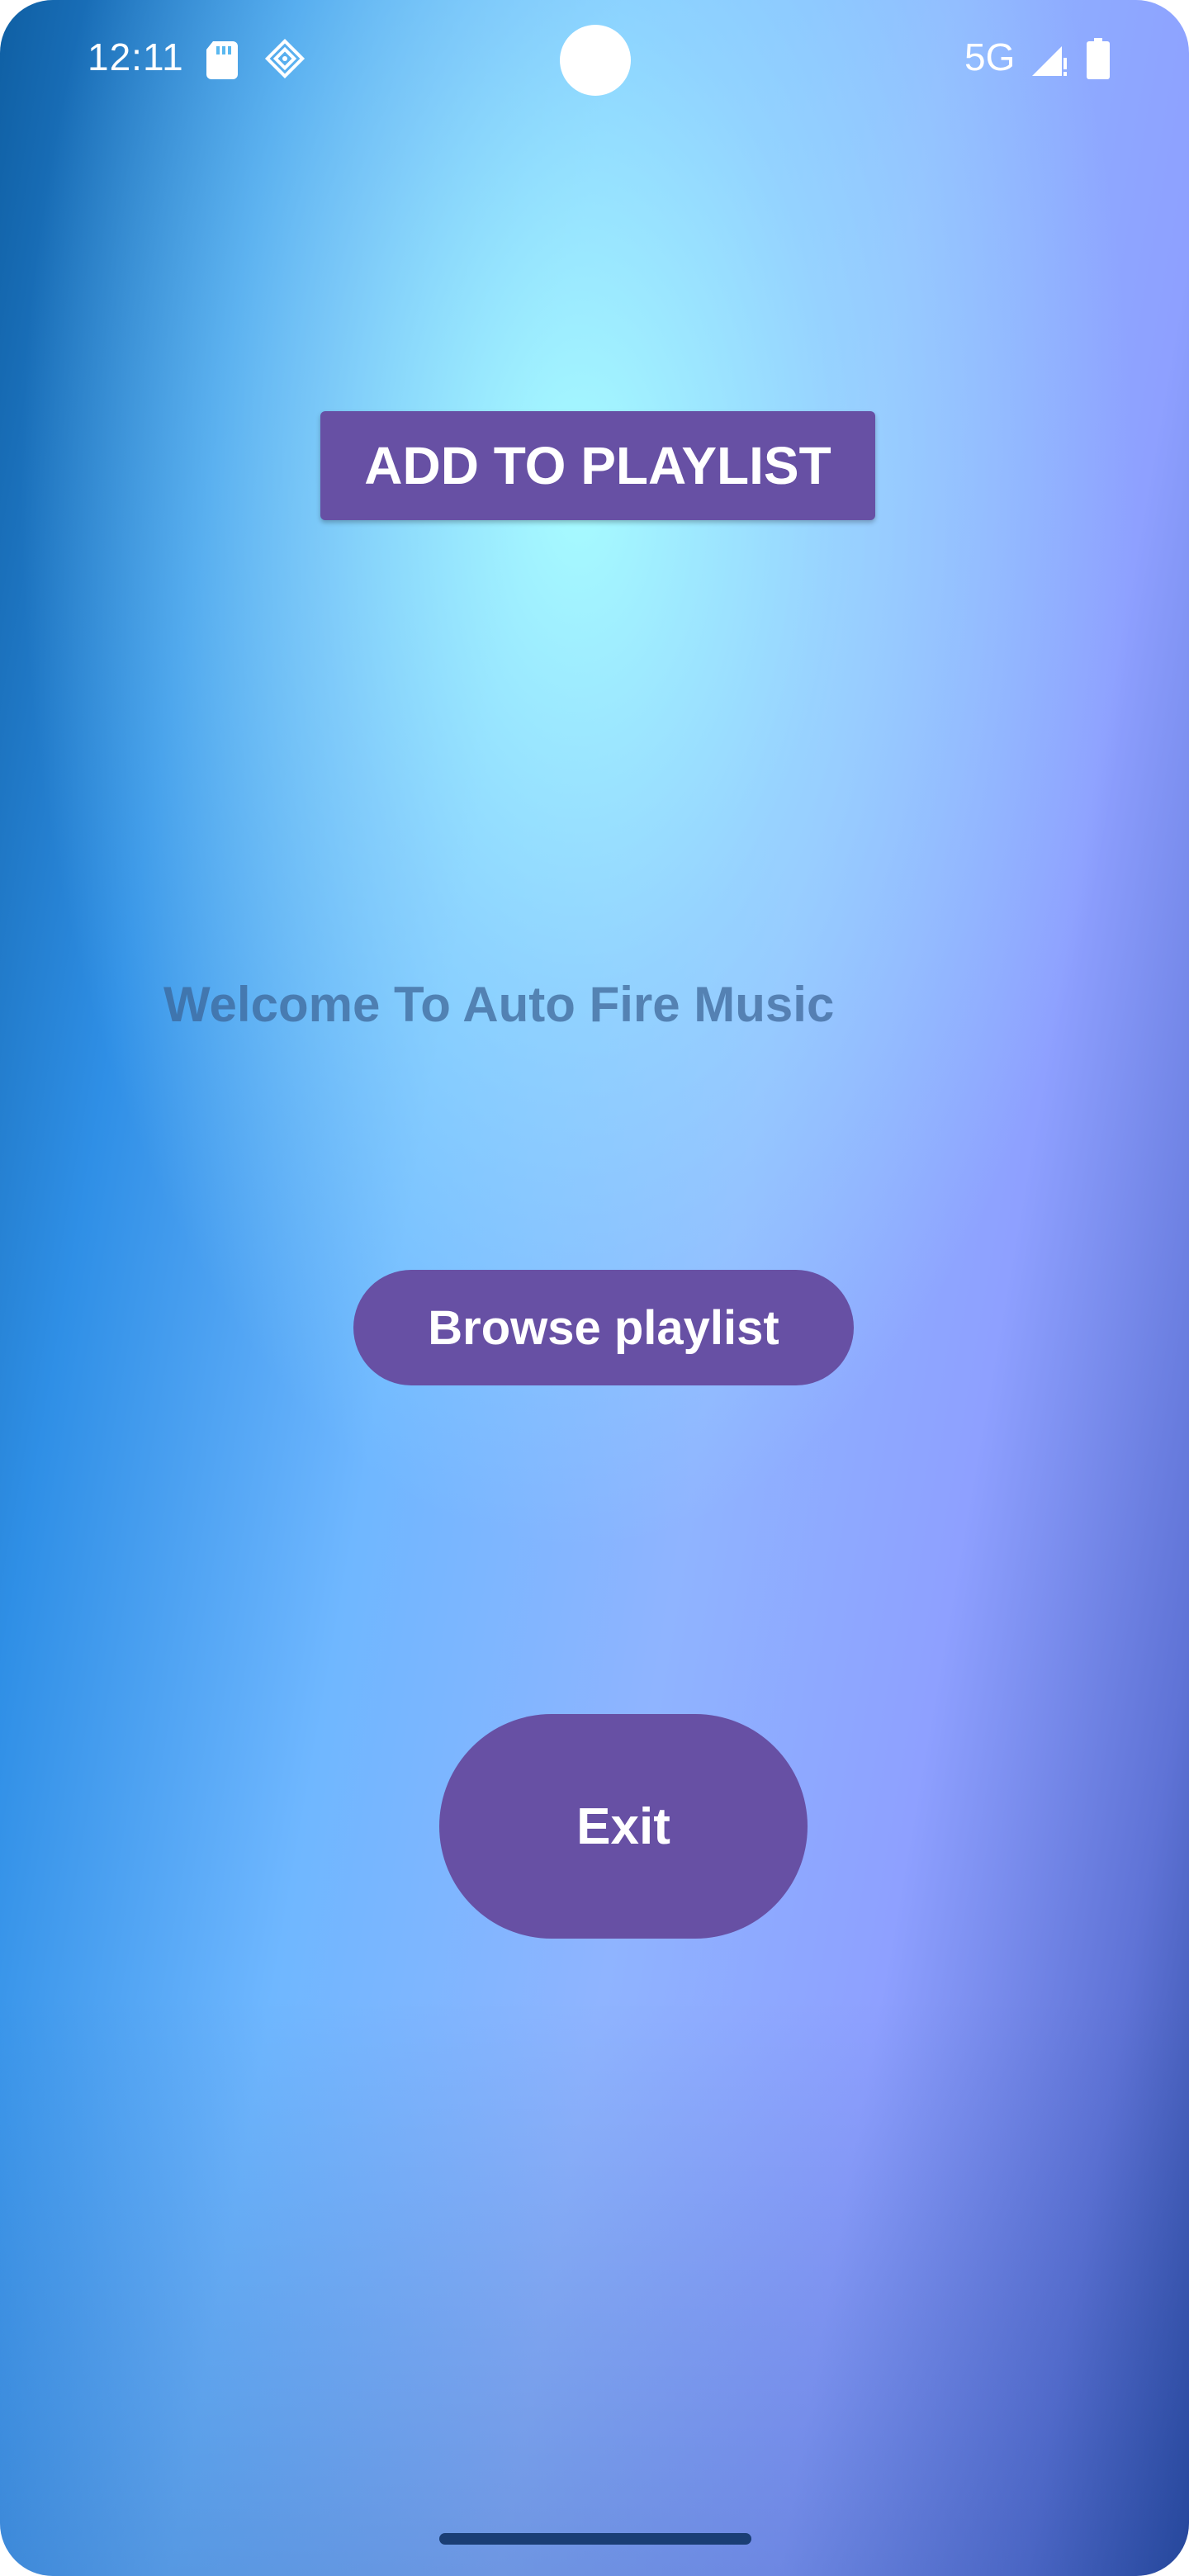  Describe the element at coordinates (136, 57) in the screenshot. I see `status-time: 12:11` at that location.